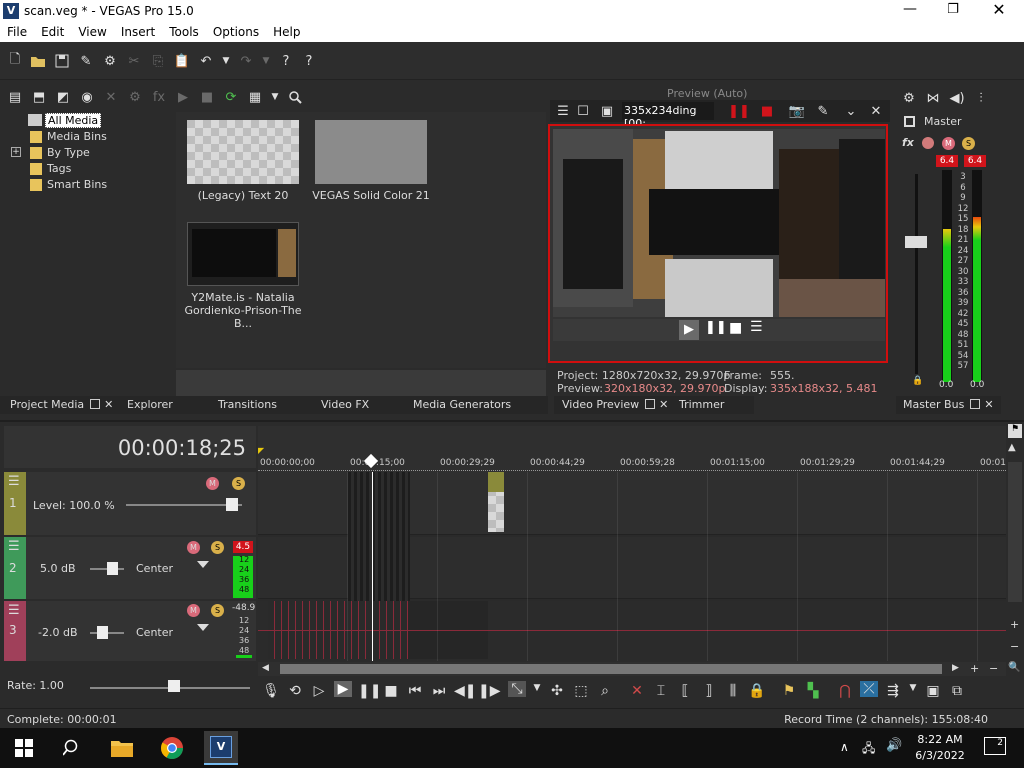 The height and width of the screenshot is (768, 1024). I want to click on stop-preview-button: ■, so click(735, 328).